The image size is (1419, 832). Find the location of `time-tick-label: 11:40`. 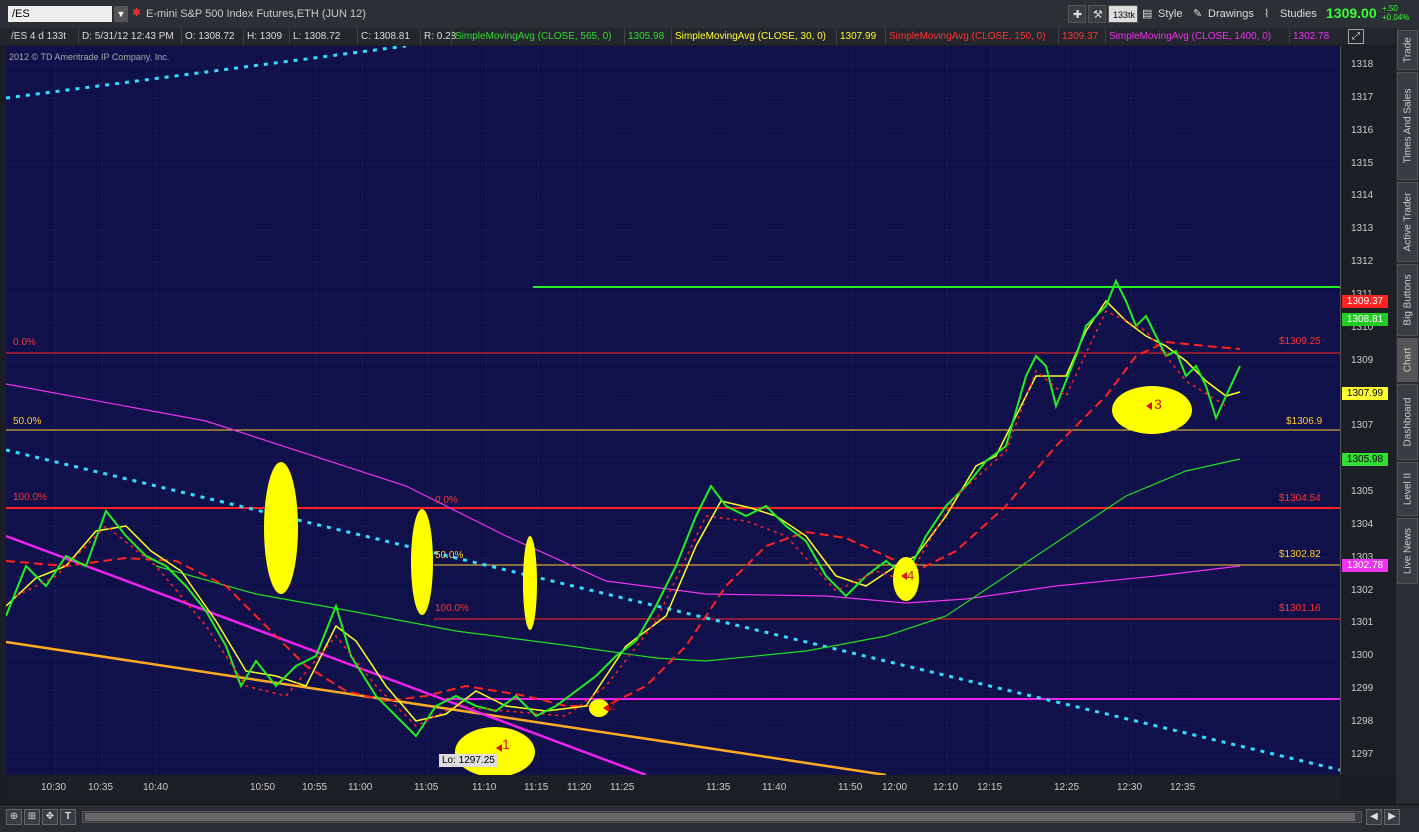

time-tick-label: 11:40 is located at coordinates (774, 787).